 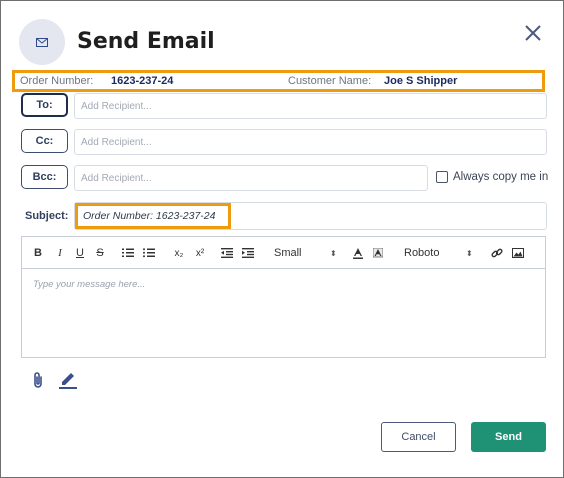 What do you see at coordinates (330, 81) in the screenshot?
I see `customer-name-label: Customer Name:` at bounding box center [330, 81].